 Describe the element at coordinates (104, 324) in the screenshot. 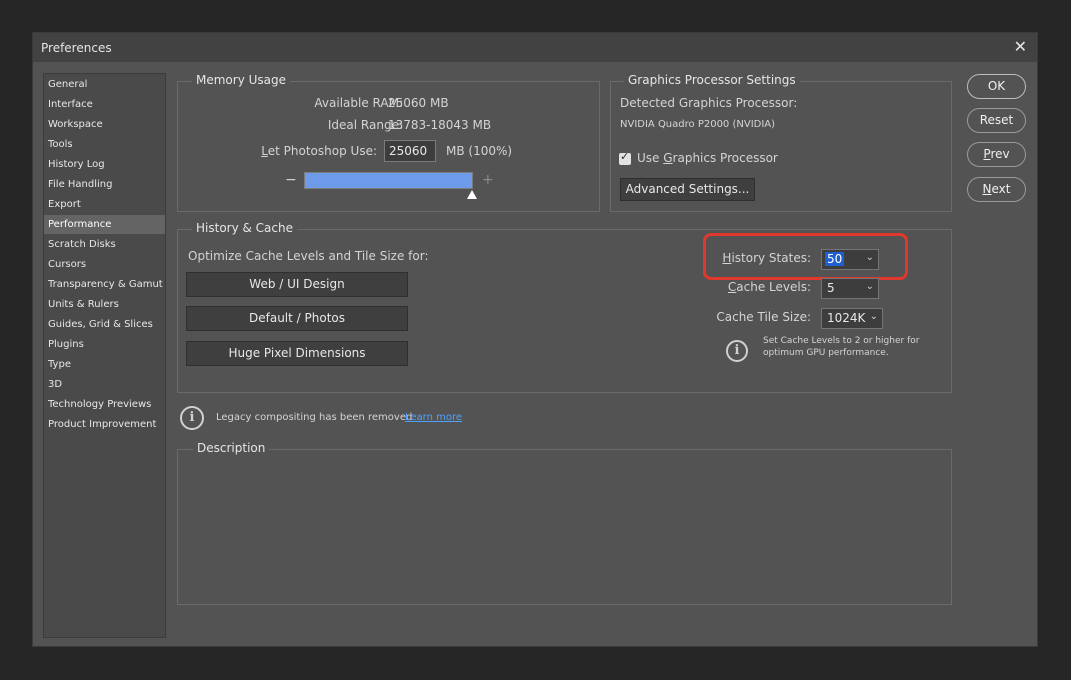

I see `sidebar-item-guides-grid-slices: Guides, Grid & Slices` at that location.